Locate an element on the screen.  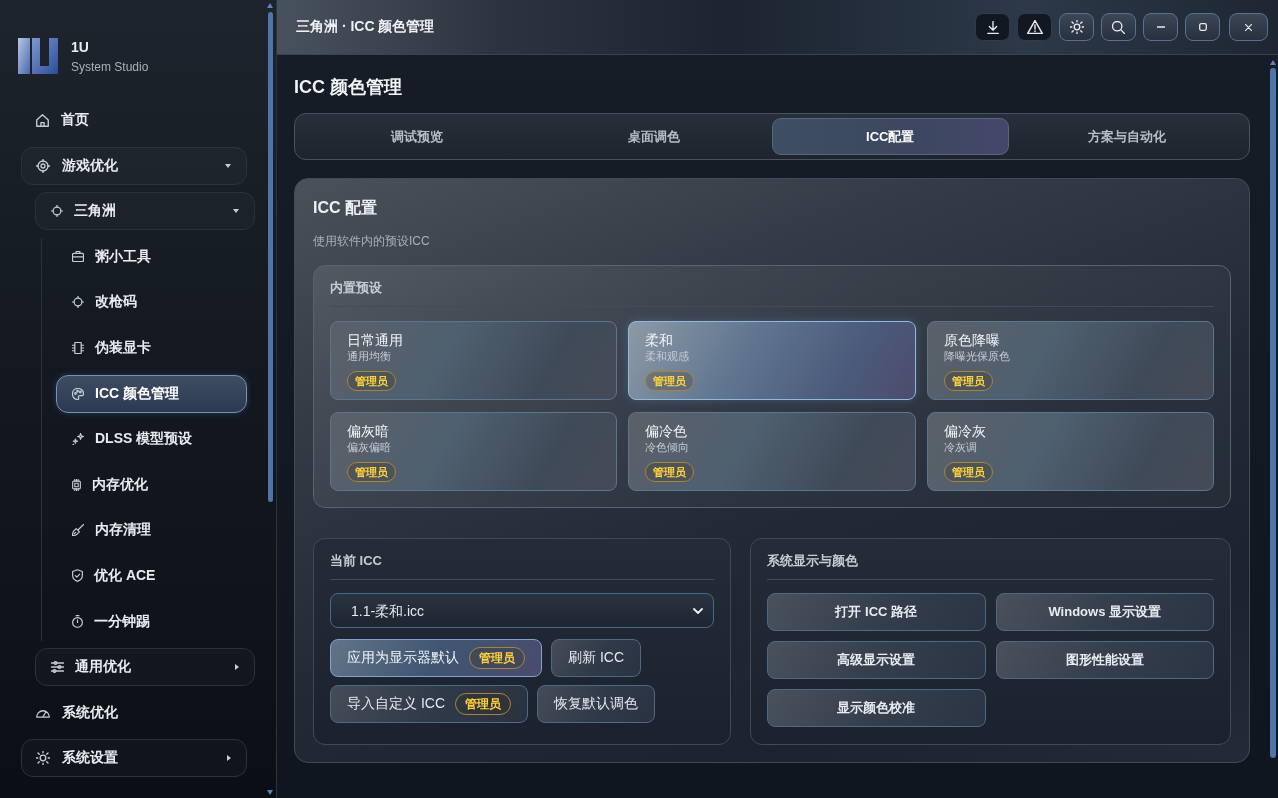
nav-item: 游戏优化 is located at coordinates (134, 165).